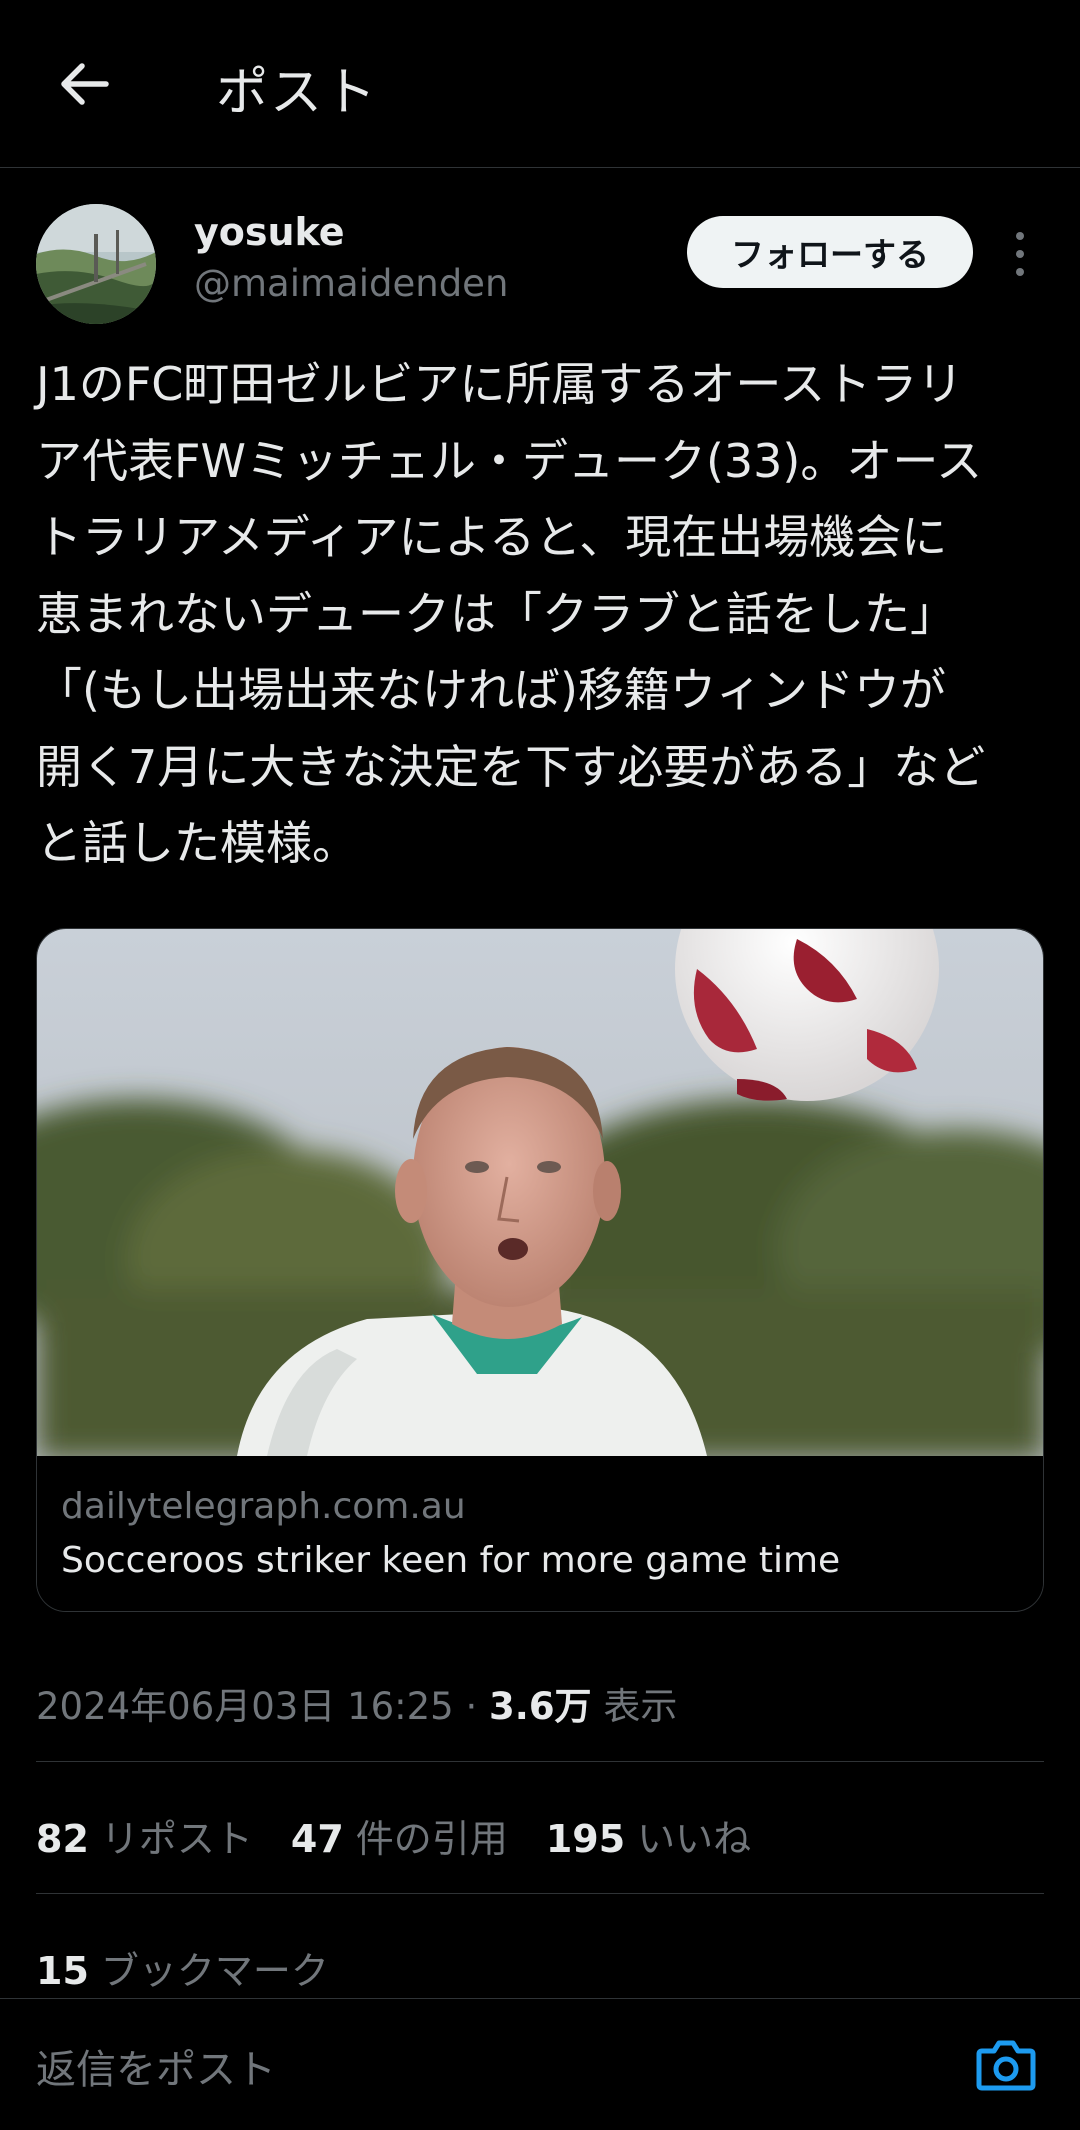  What do you see at coordinates (1006, 2065) in the screenshot?
I see `camera-icon` at bounding box center [1006, 2065].